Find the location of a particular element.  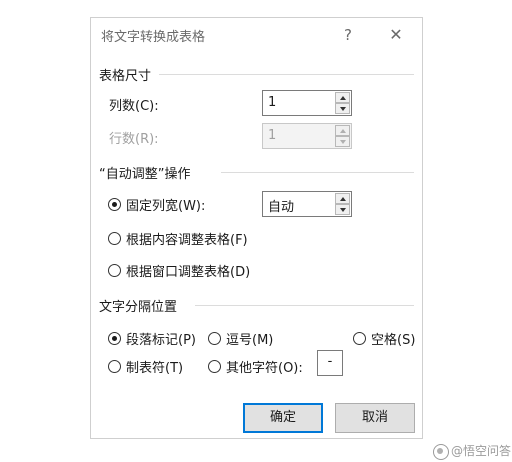

columns-spinner-arrows is located at coordinates (342, 103).